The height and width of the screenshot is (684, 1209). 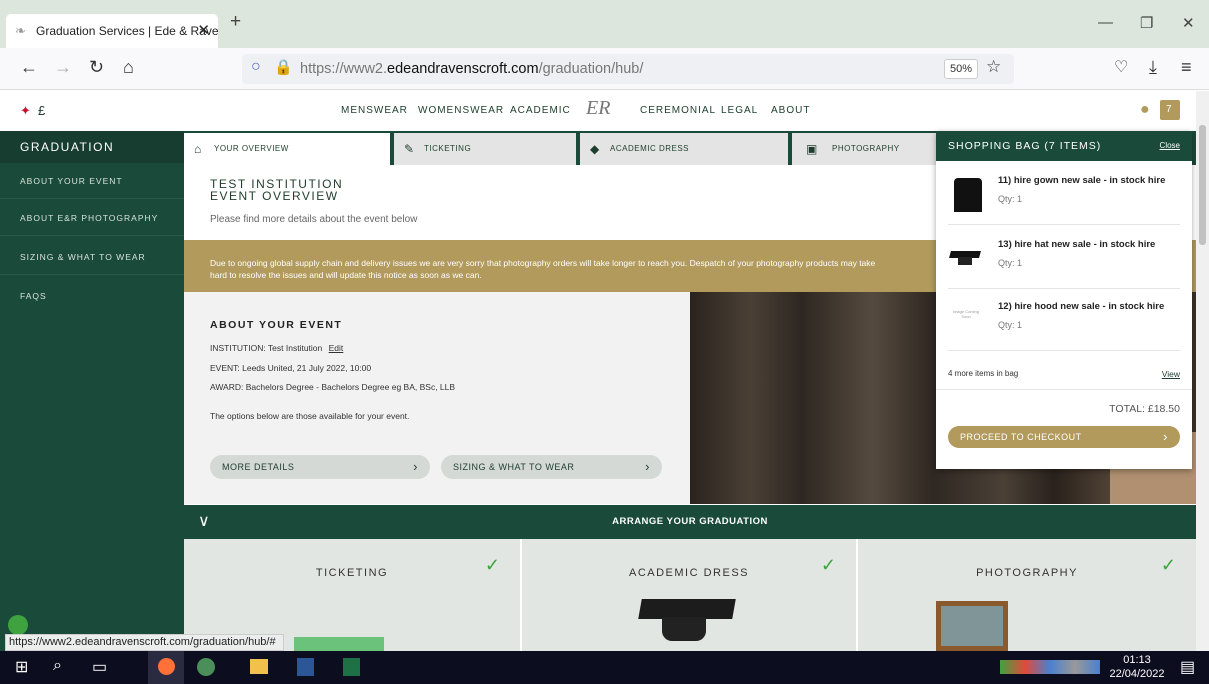 I want to click on card-title: PHOTOGRAPHY, so click(x=1027, y=573).